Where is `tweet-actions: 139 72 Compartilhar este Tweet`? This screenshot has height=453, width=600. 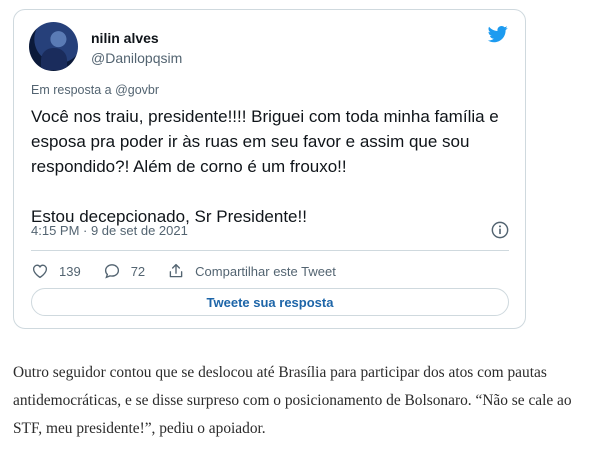
tweet-actions: 139 72 Compartilhar este Tweet is located at coordinates (194, 271).